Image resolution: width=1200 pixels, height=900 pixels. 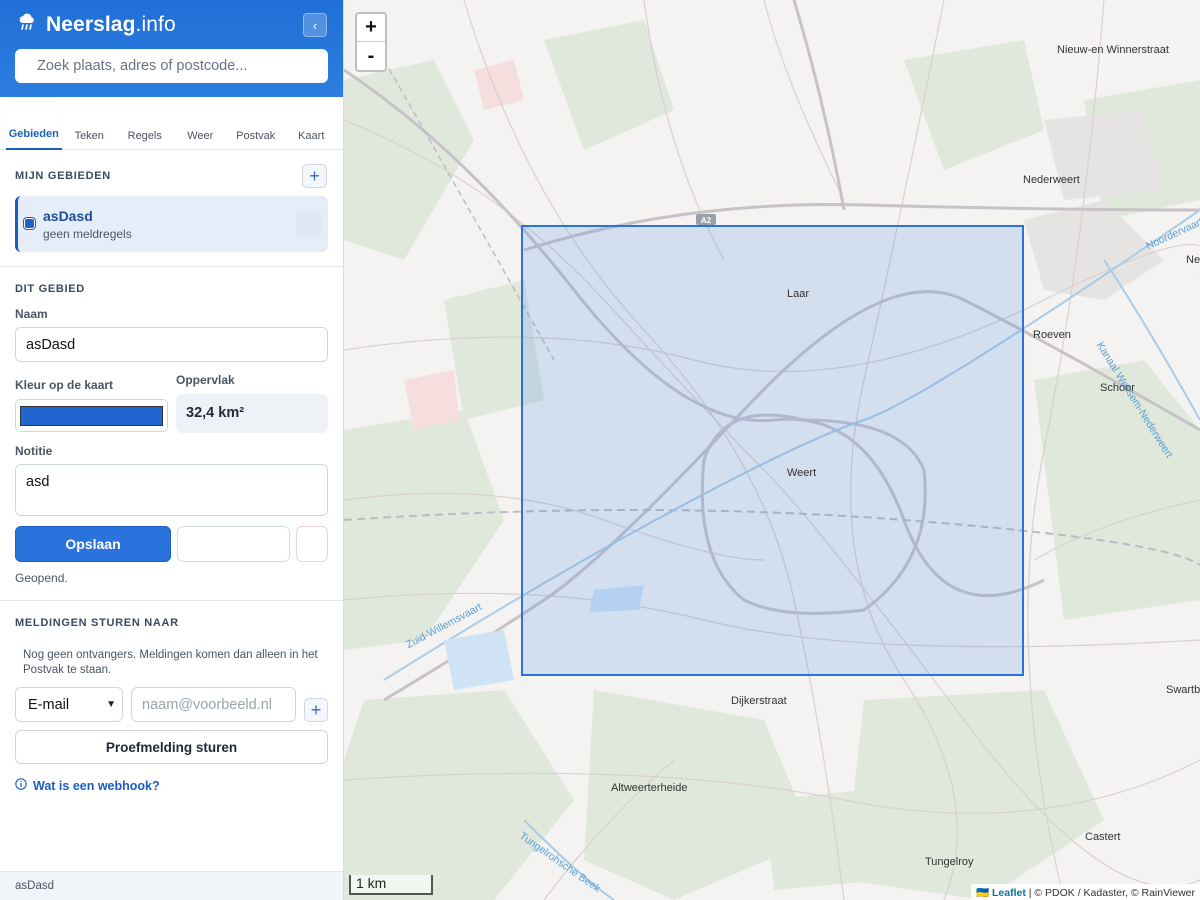 What do you see at coordinates (706, 220) in the screenshot?
I see `svg-text: A2` at bounding box center [706, 220].